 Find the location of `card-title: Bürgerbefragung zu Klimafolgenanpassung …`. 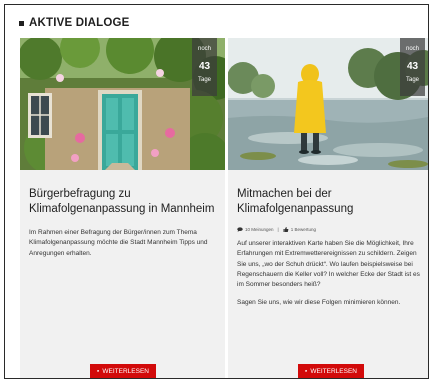

card-title: Bürgerbefragung zu Klimafolgenanpassung … is located at coordinates (124, 202).